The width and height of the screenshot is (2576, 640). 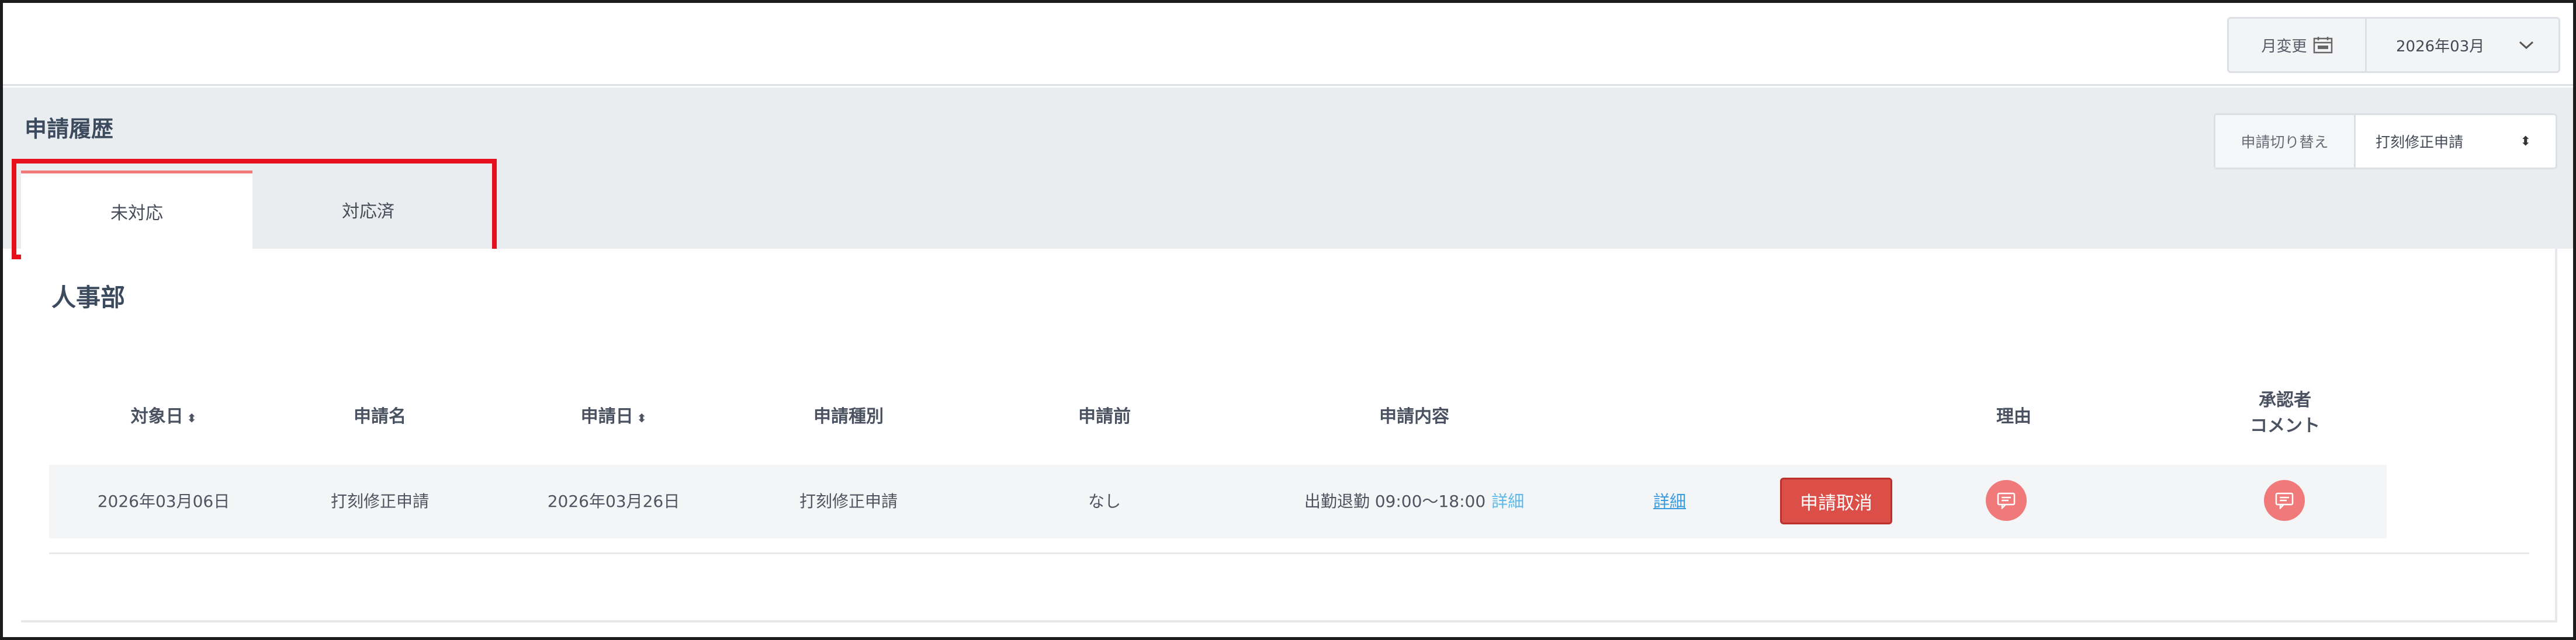 I want to click on tab-pending-label: 未対応, so click(x=136, y=213).